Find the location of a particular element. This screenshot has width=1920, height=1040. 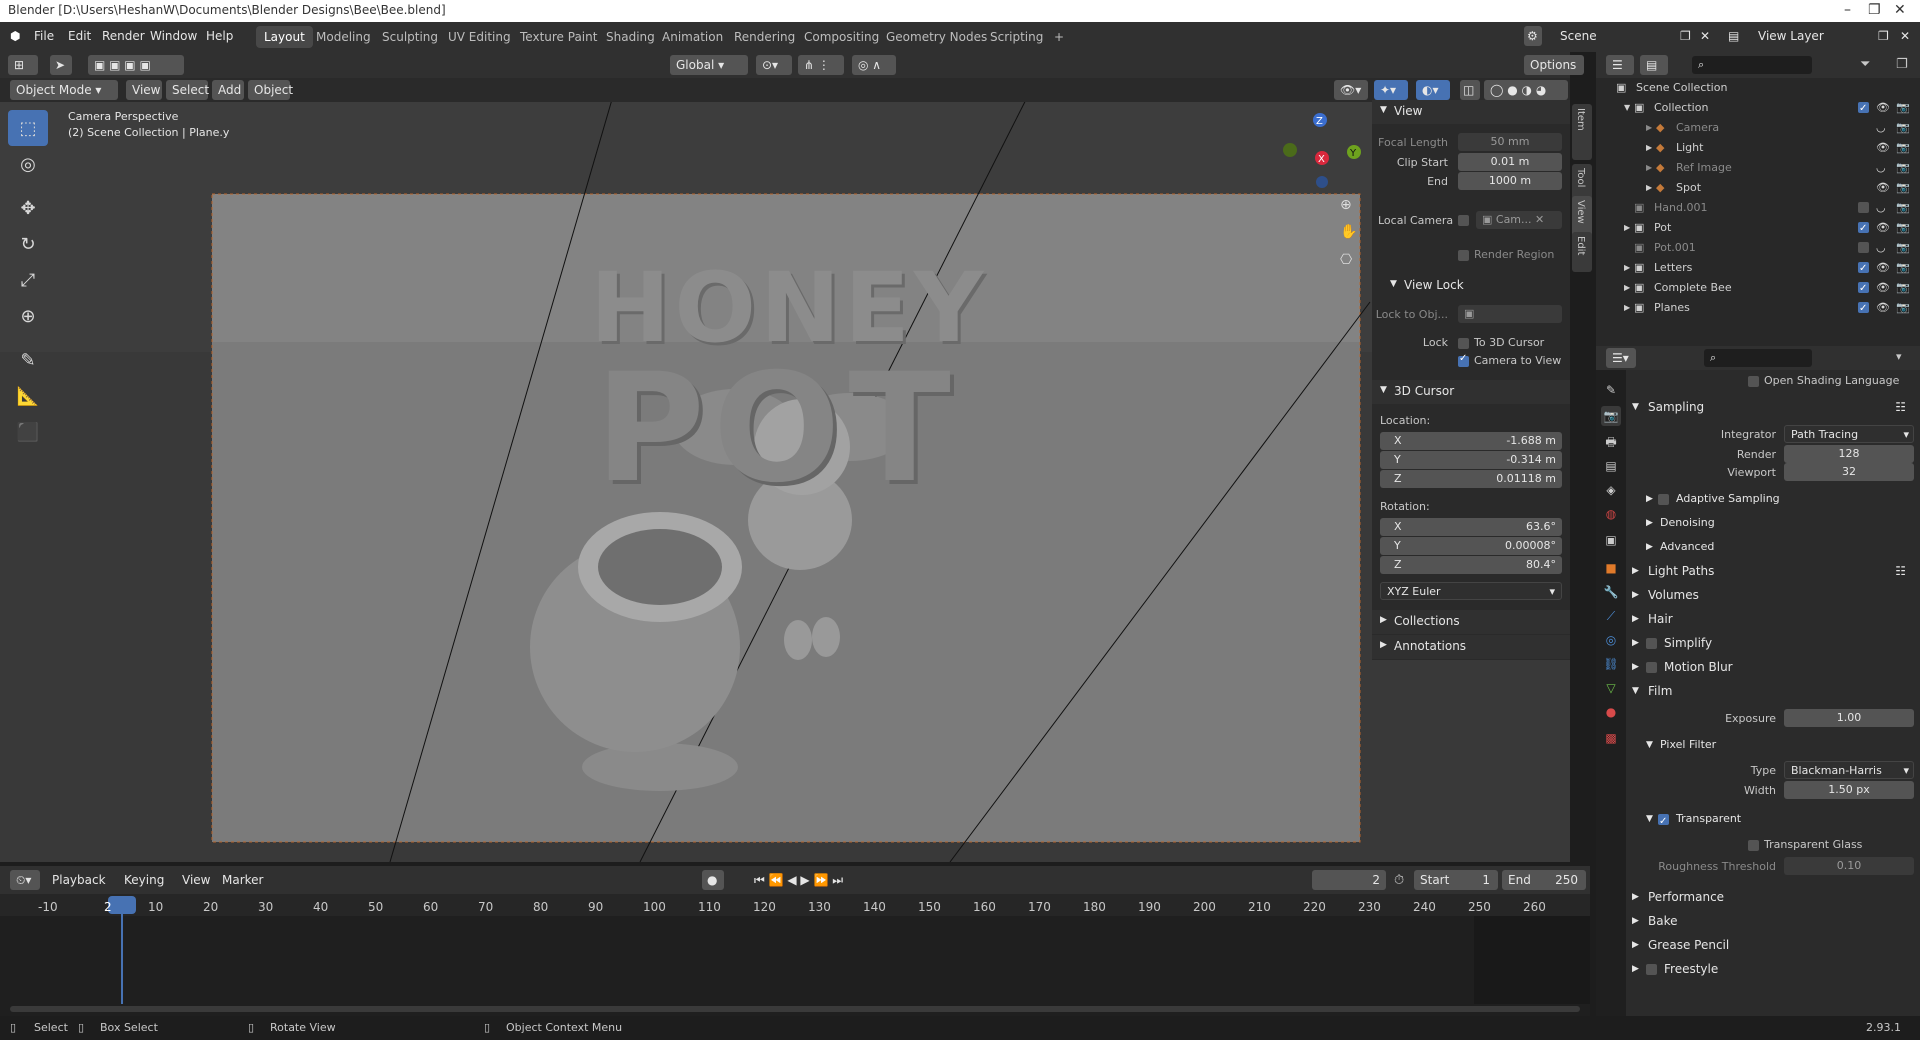

camera-to-view-checkbox is located at coordinates (1463, 360).